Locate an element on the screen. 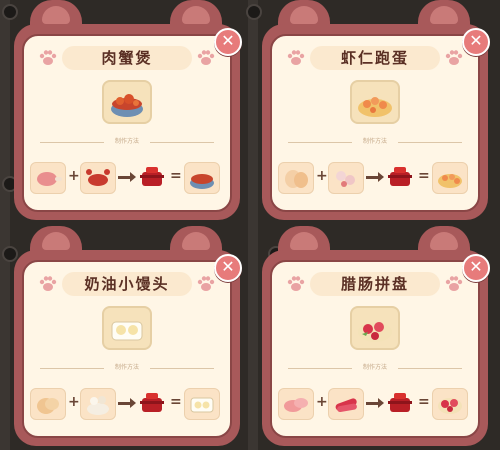 The width and height of the screenshot is (500, 450). crab-icon is located at coordinates (98, 177).